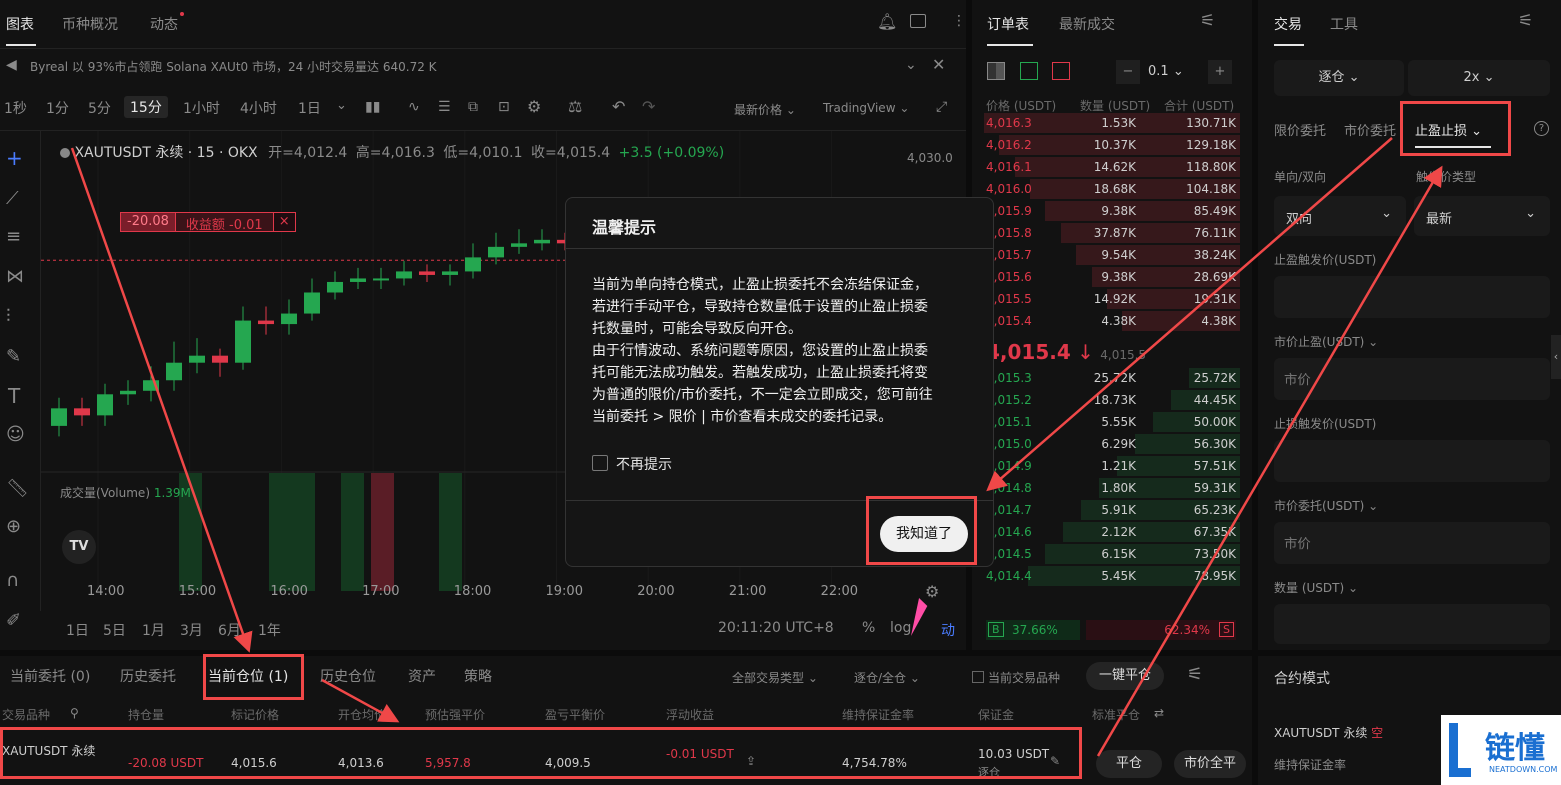  What do you see at coordinates (77, 630) in the screenshot?
I see `range-0: 1日` at bounding box center [77, 630].